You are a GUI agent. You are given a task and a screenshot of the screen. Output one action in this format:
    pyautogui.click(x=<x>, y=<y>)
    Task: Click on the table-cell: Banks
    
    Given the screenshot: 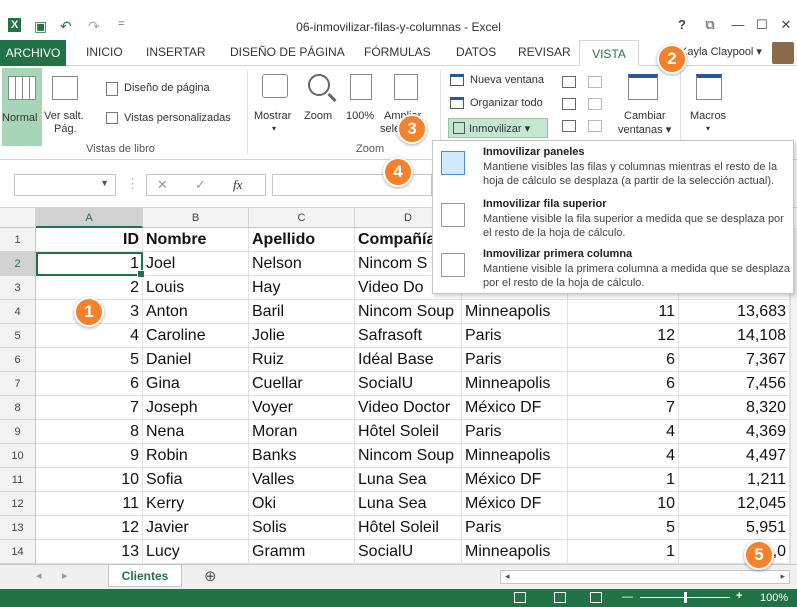 What is the action you would take?
    pyautogui.click(x=302, y=456)
    